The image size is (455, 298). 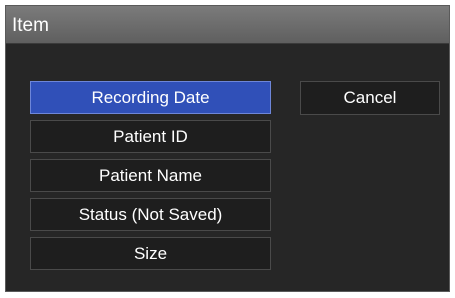 I want to click on cancel-button: Cancel, so click(x=370, y=98).